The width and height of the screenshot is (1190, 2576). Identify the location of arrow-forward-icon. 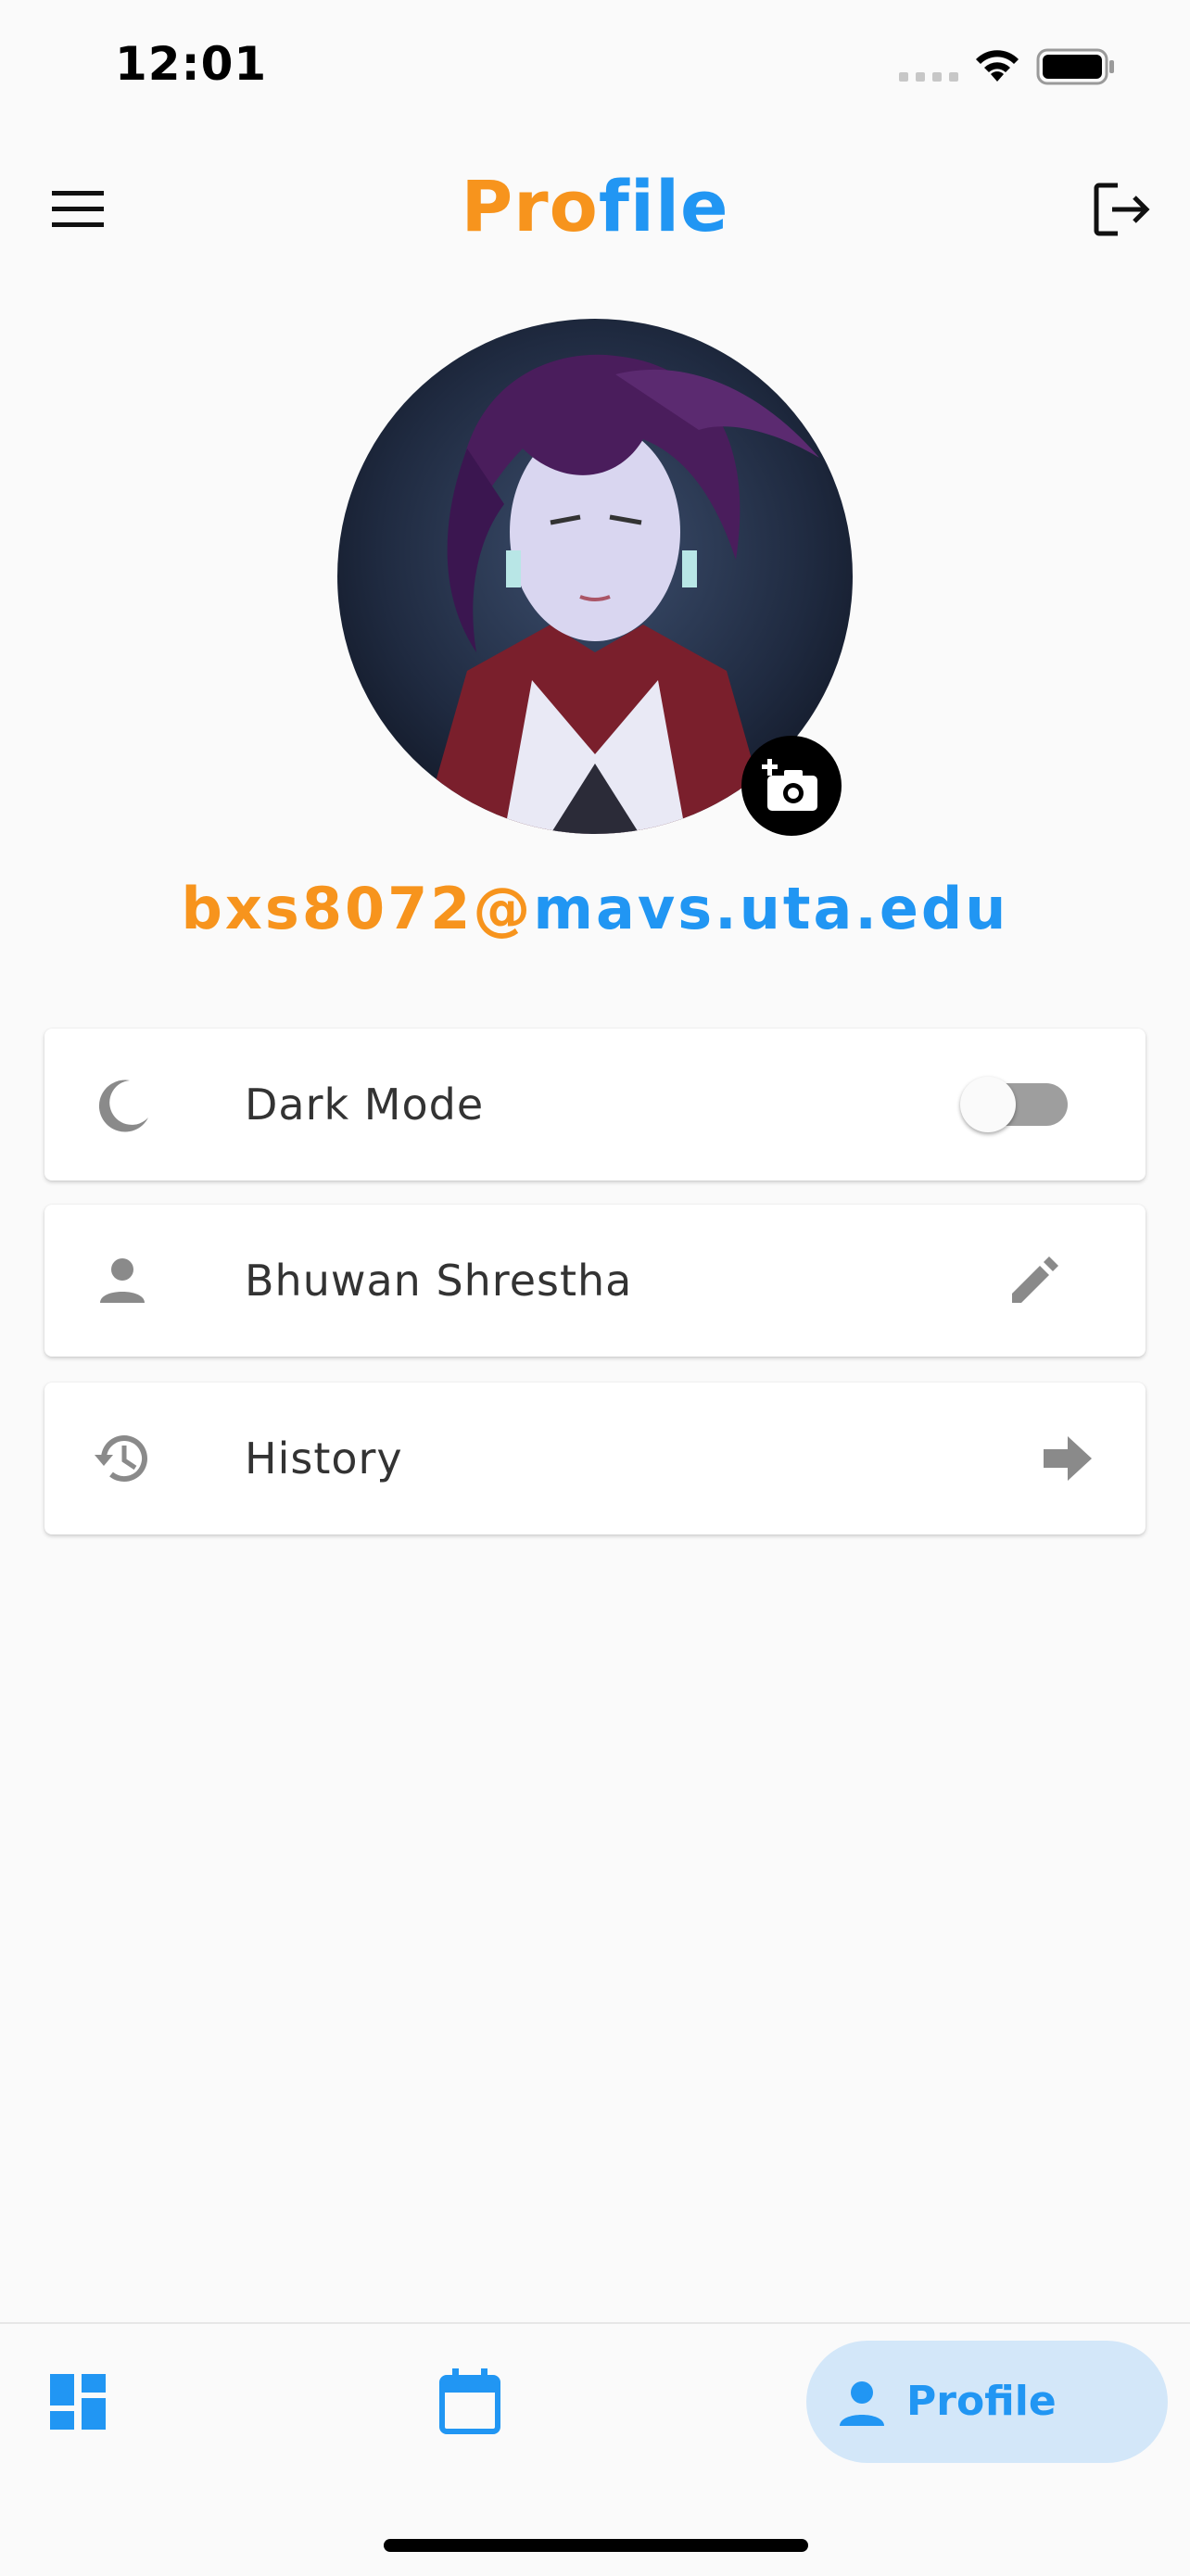
(1069, 1459).